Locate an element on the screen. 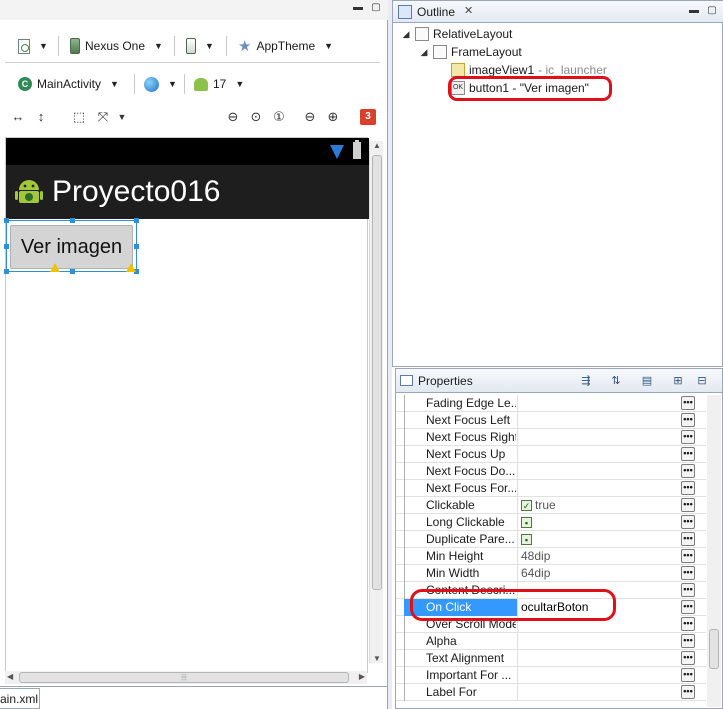  ver-imagen-button: Ver imagen is located at coordinates (71, 247).